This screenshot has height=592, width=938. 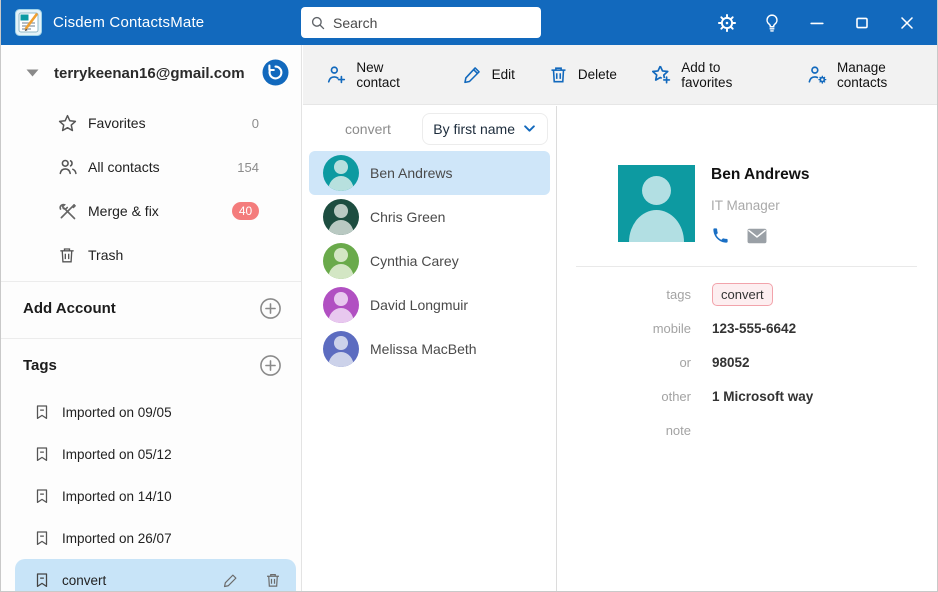 What do you see at coordinates (275, 72) in the screenshot?
I see `sync-button` at bounding box center [275, 72].